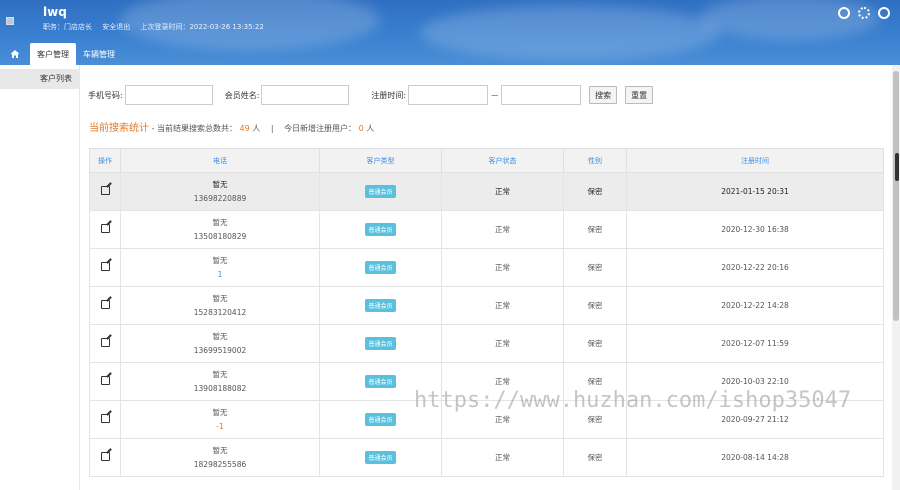  Describe the element at coordinates (220, 388) in the screenshot. I see `customer-phone: 13908188082` at that location.